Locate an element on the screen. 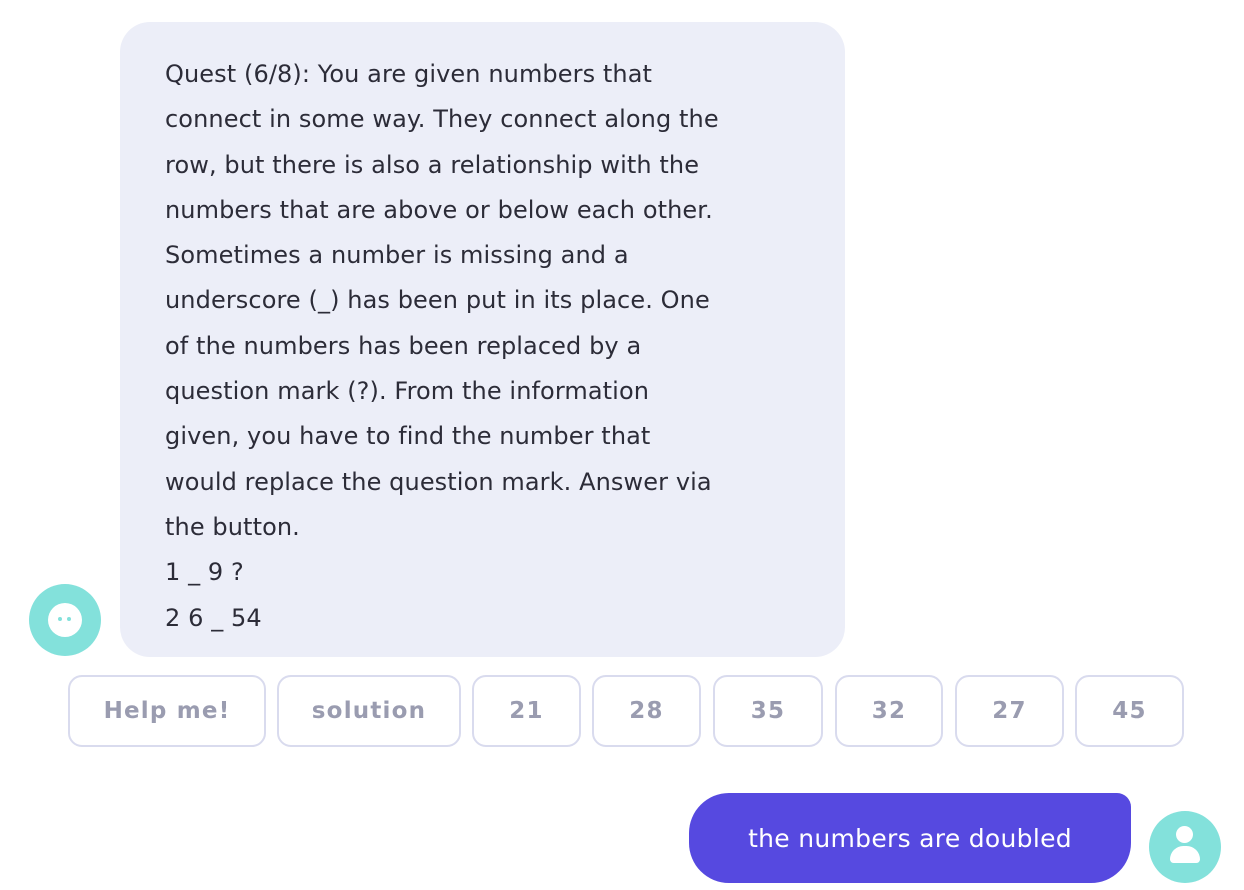 The image size is (1244, 890). quick-replies: Help me! solution 21 28 35 32 27 45 is located at coordinates (622, 711).